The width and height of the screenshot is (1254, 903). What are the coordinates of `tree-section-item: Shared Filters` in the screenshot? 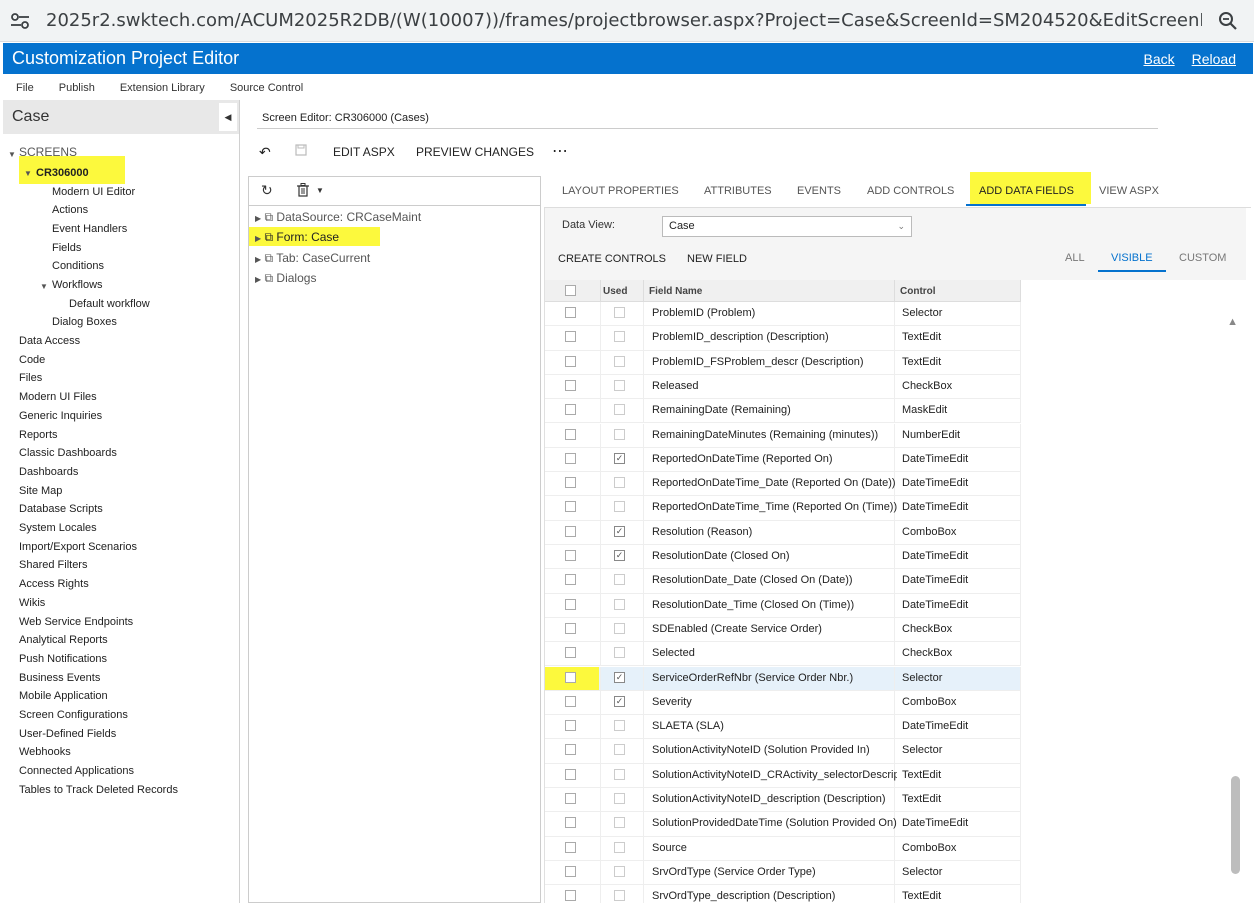 It's located at (53, 565).